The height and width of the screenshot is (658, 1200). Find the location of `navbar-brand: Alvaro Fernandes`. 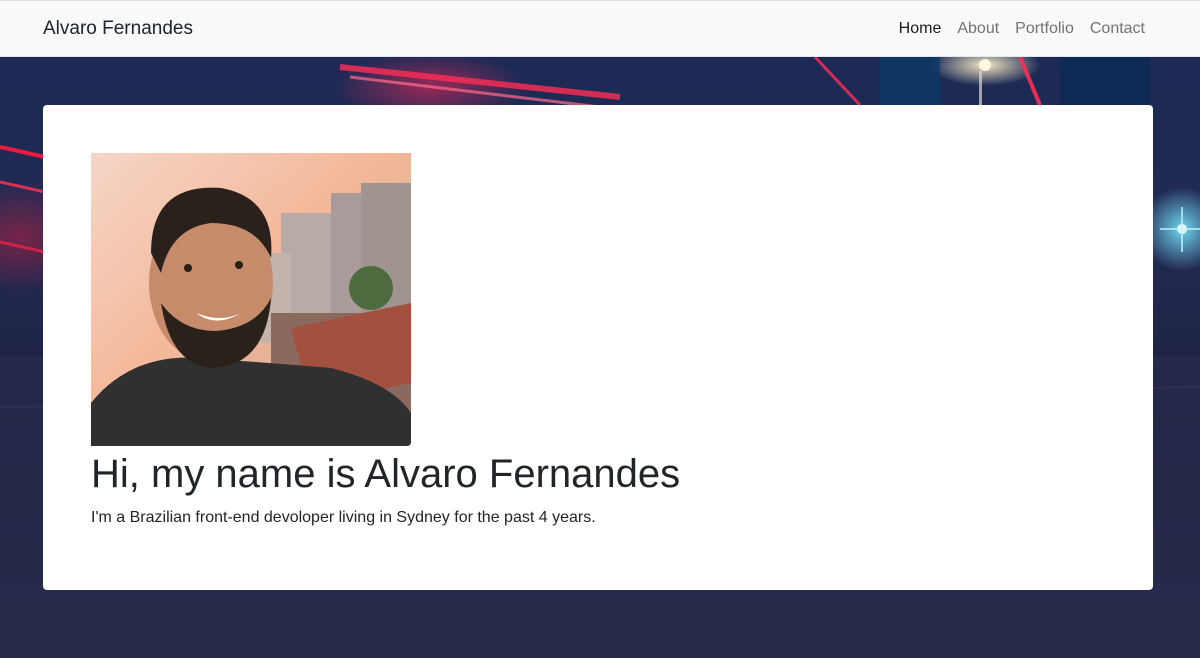

navbar-brand: Alvaro Fernandes is located at coordinates (118, 29).